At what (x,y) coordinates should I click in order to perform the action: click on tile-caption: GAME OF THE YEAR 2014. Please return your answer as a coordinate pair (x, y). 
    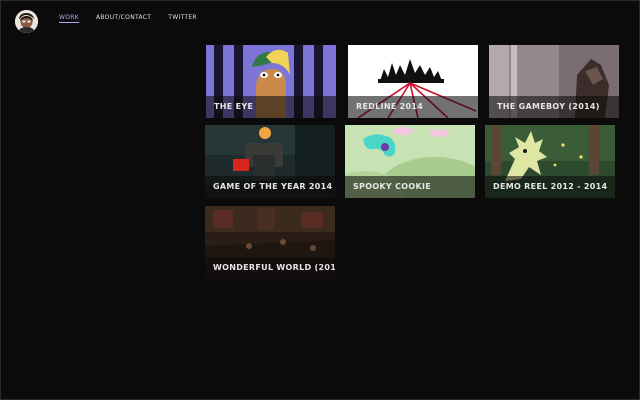
    Looking at the image, I should click on (270, 187).